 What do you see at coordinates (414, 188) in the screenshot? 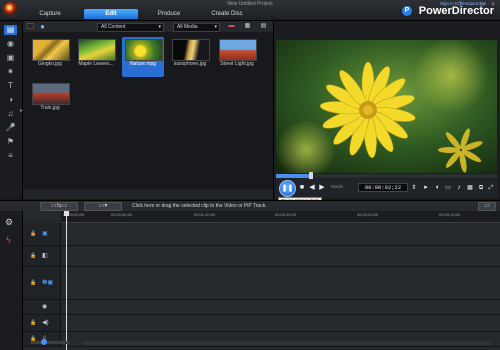
I see `timecode-spin-icon: ⇕` at bounding box center [414, 188].